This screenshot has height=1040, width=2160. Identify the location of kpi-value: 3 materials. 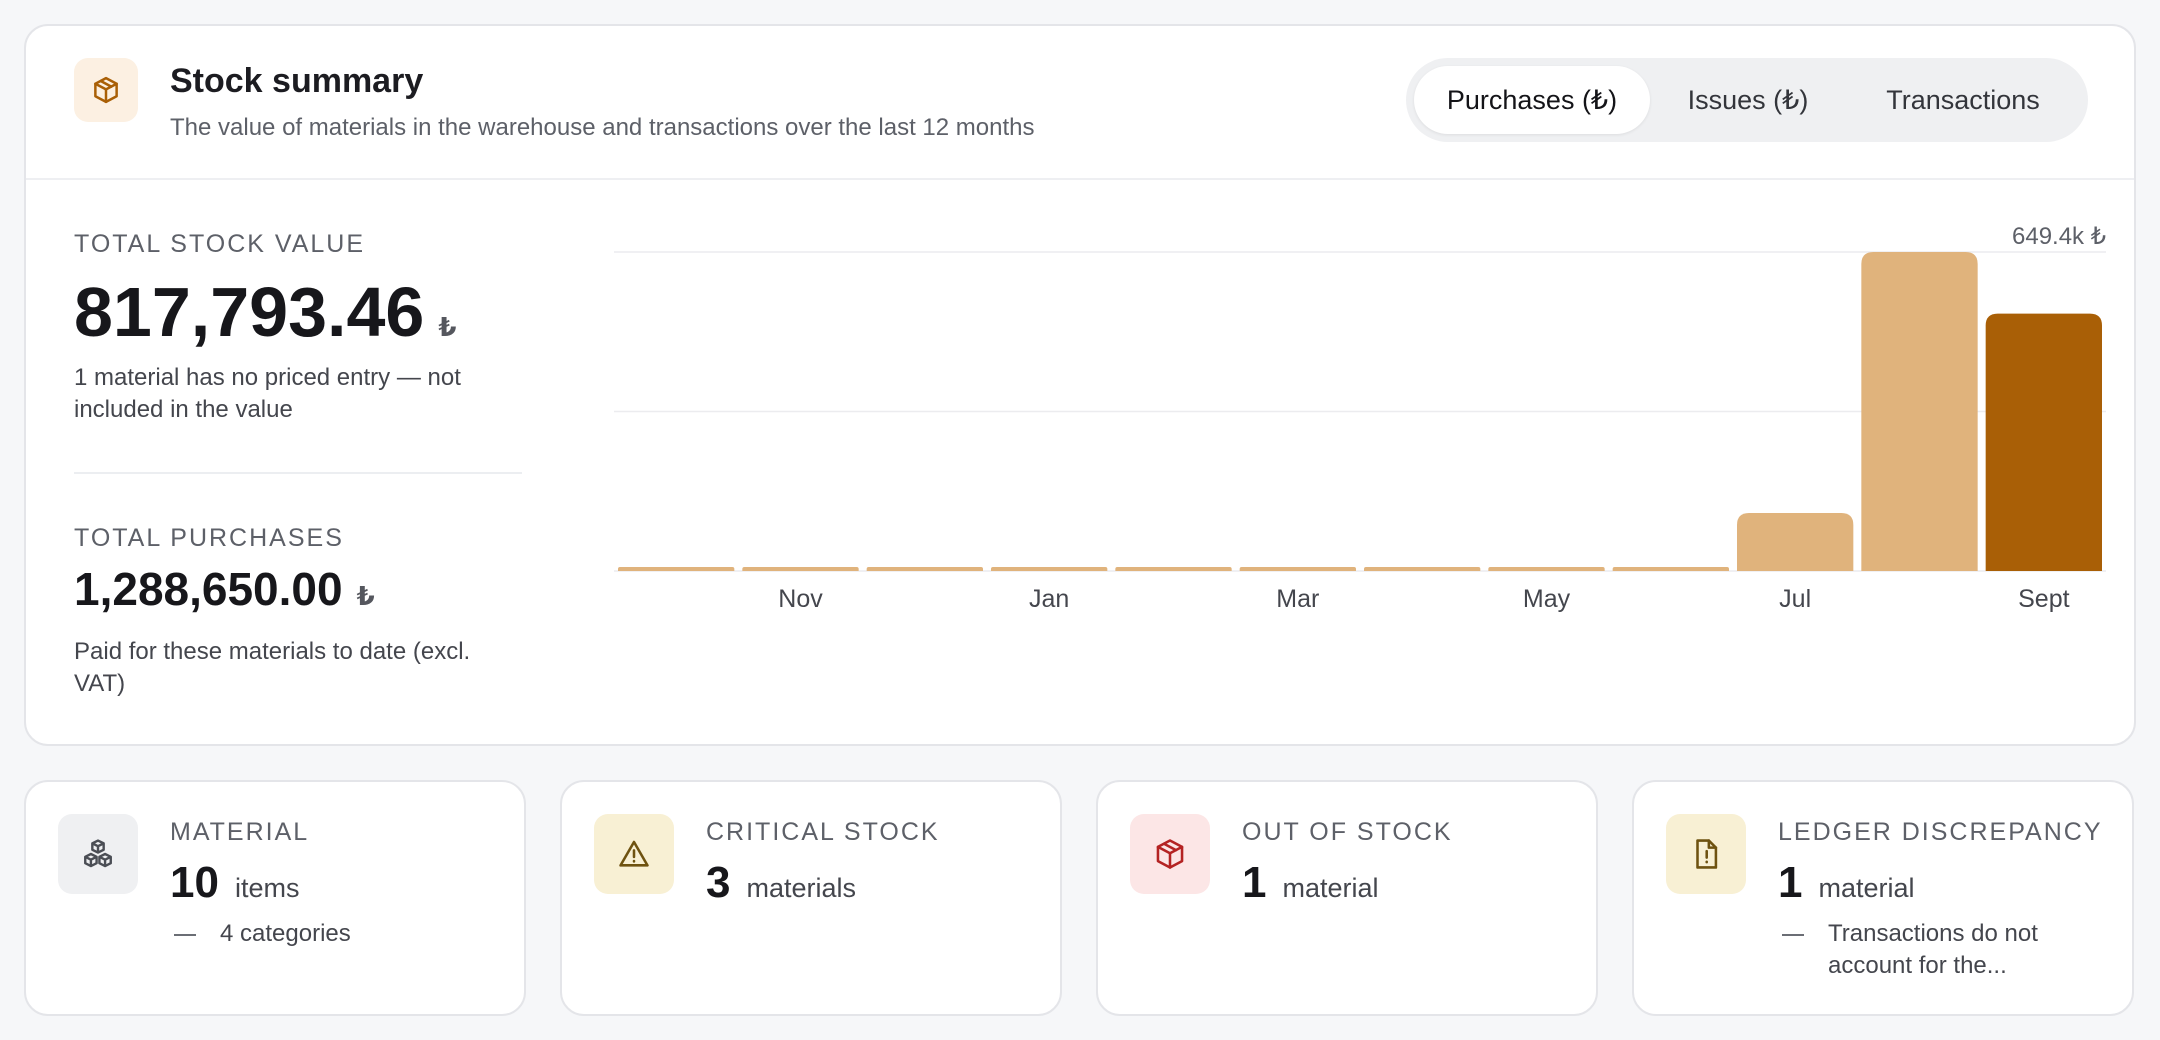
(781, 883).